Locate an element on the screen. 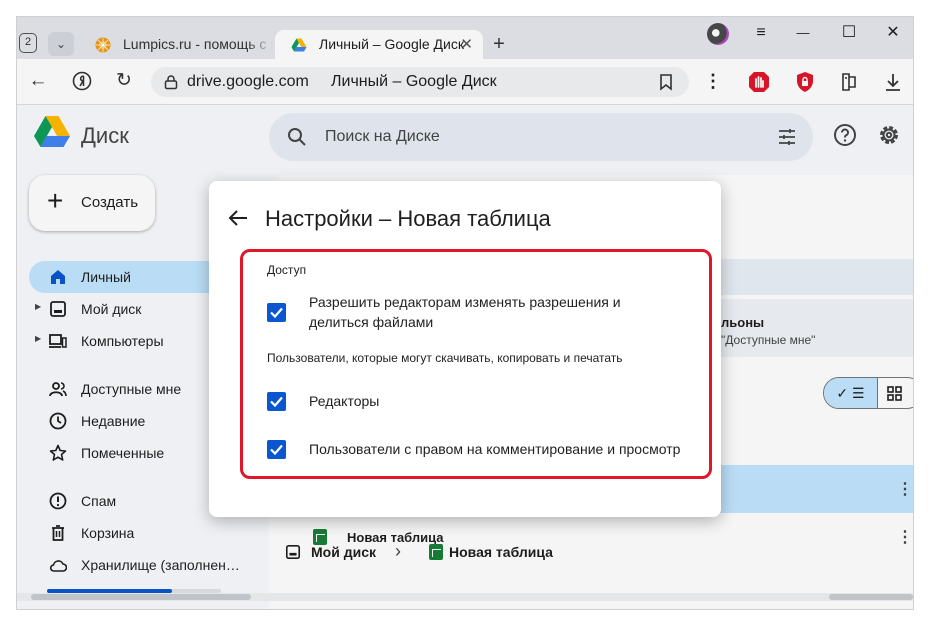  dialog-title: Настройки – Новая таблица is located at coordinates (408, 218).